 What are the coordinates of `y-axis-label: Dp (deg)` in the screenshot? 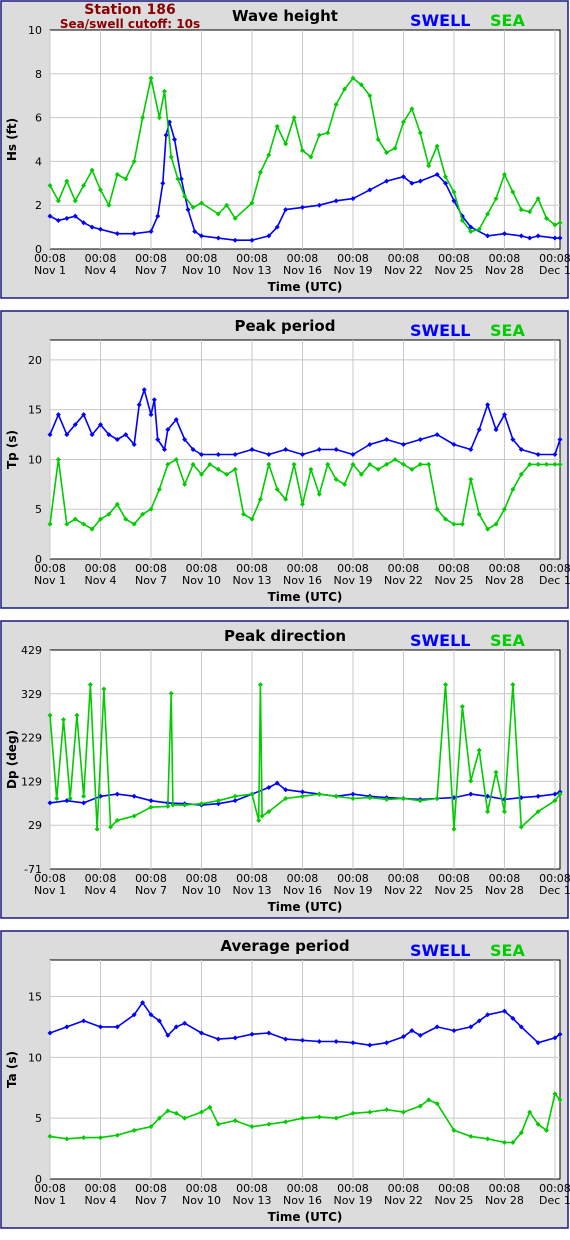 It's located at (12, 759).